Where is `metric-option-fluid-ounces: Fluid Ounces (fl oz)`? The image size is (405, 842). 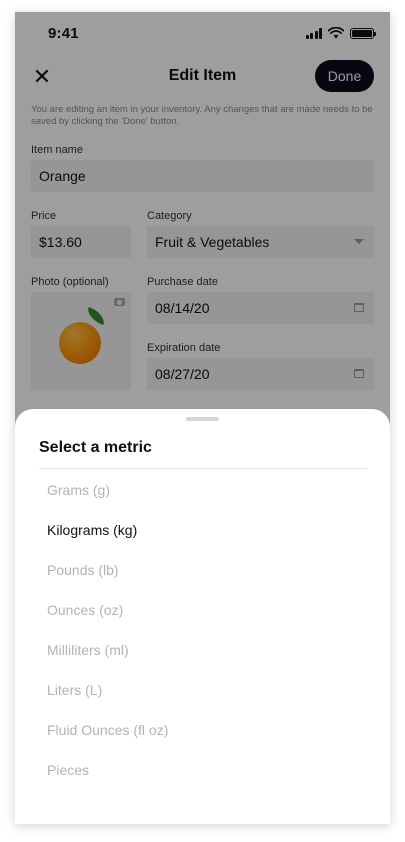 metric-option-fluid-ounces: Fluid Ounces (fl oz) is located at coordinates (202, 730).